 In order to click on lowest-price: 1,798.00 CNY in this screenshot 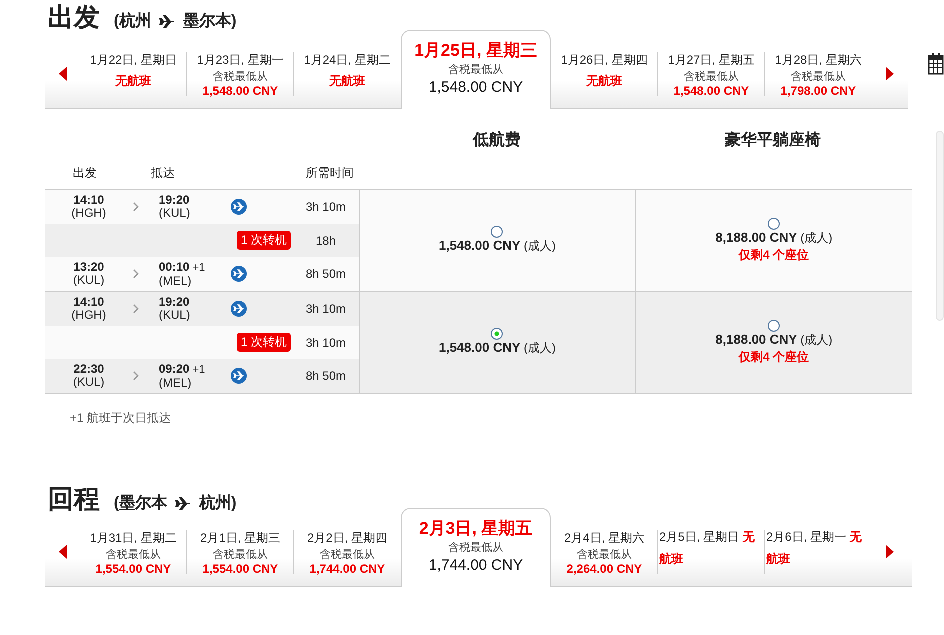, I will do `click(818, 91)`.